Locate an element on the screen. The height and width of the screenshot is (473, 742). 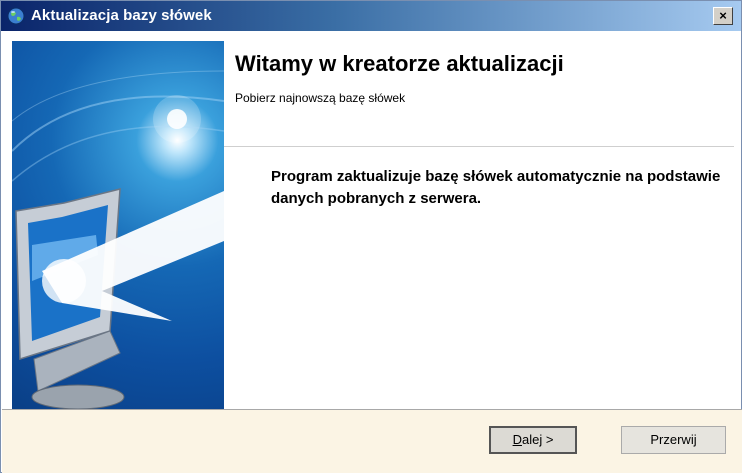
cancel-button: Przerwij is located at coordinates (673, 440).